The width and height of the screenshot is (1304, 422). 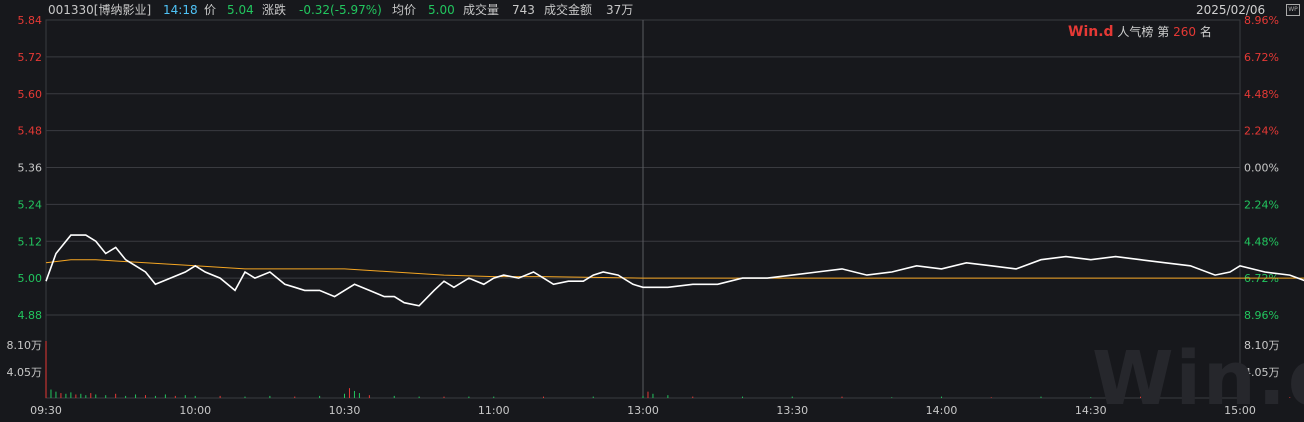 What do you see at coordinates (30, 168) in the screenshot?
I see `y-tick-label-price: 5.36` at bounding box center [30, 168].